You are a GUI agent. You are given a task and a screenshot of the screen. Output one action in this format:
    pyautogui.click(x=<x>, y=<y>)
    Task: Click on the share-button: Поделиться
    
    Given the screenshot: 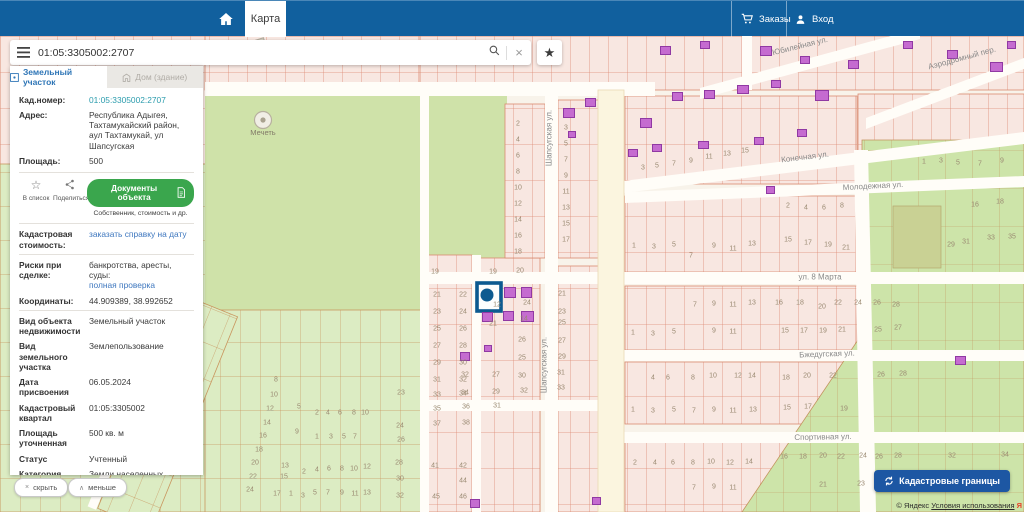 What is the action you would take?
    pyautogui.click(x=71, y=191)
    